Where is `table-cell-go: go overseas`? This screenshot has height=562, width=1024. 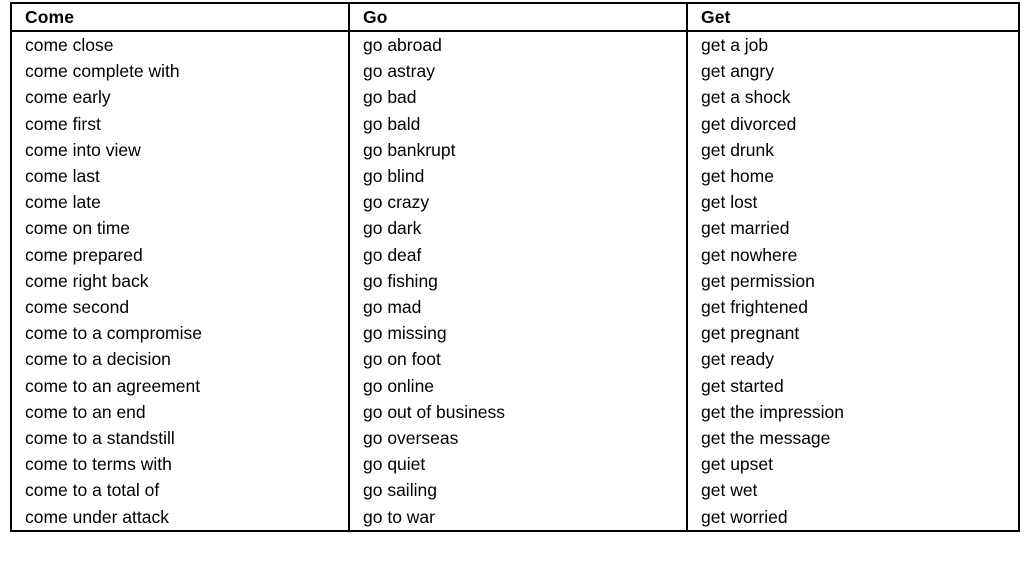
table-cell-go: go overseas is located at coordinates (518, 438).